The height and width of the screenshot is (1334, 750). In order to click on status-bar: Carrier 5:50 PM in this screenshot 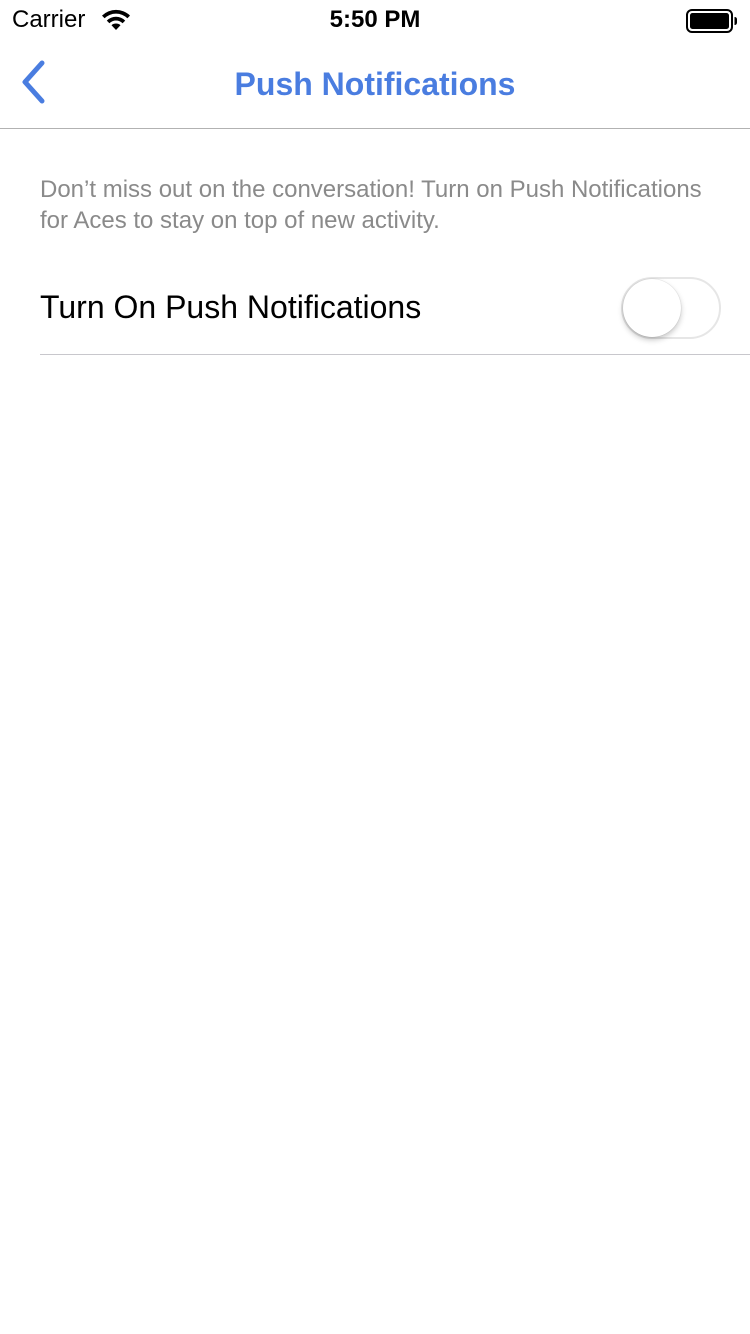, I will do `click(375, 20)`.